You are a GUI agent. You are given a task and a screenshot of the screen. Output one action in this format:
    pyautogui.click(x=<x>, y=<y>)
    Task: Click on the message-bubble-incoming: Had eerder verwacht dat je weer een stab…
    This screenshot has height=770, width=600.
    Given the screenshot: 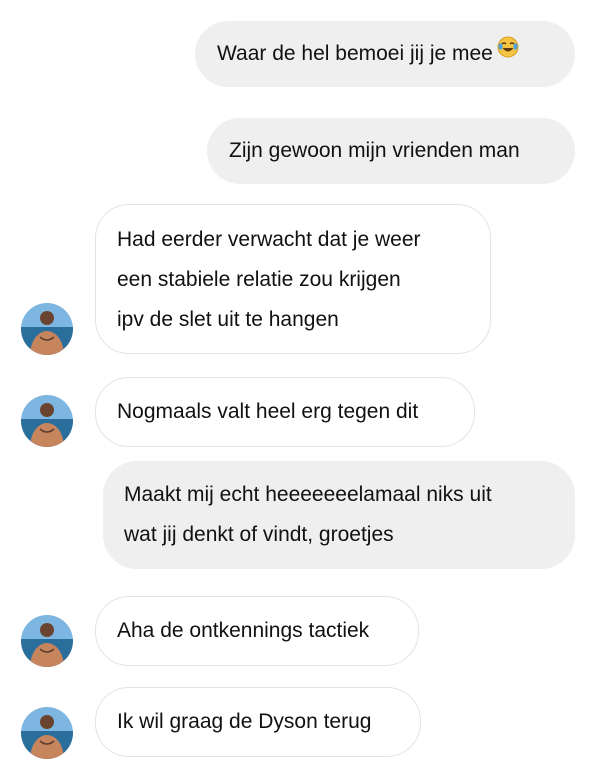 What is the action you would take?
    pyautogui.click(x=293, y=279)
    